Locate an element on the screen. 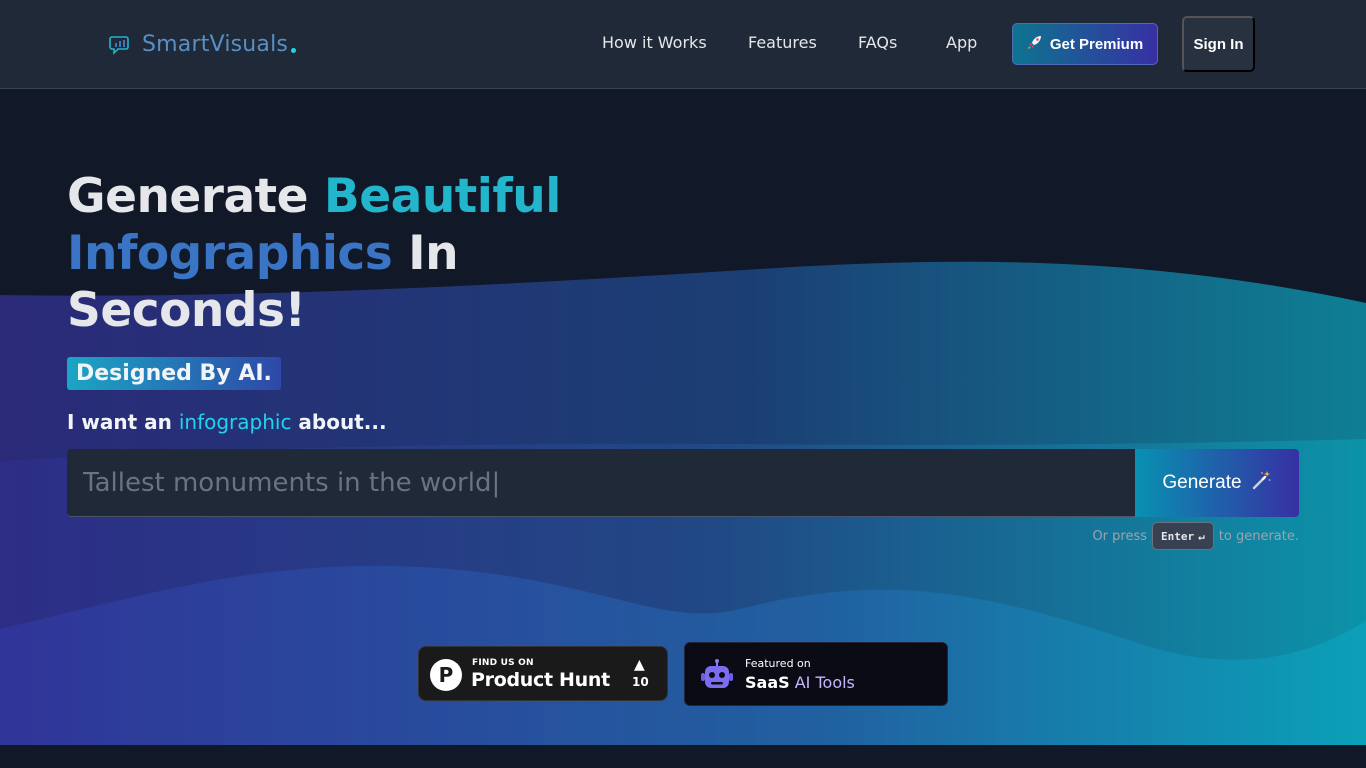 This screenshot has width=1366, height=768. brand-dot is located at coordinates (294, 50).